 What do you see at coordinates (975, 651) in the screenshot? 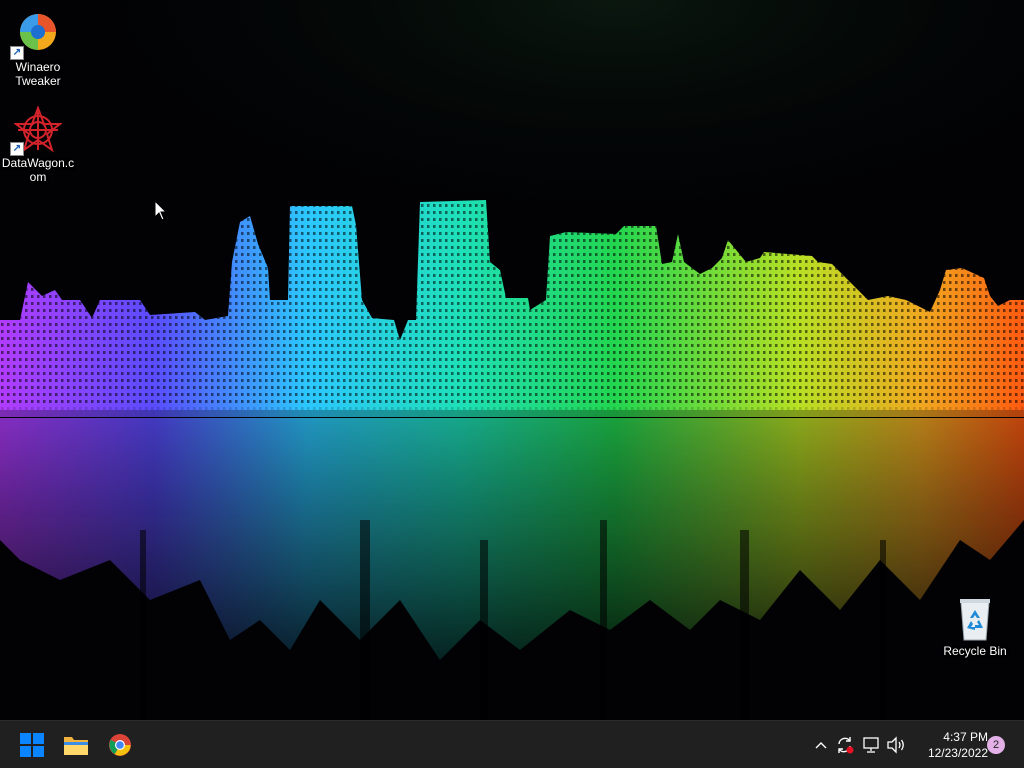
I see `desktop-icon-label: Recycle Bin` at bounding box center [975, 651].